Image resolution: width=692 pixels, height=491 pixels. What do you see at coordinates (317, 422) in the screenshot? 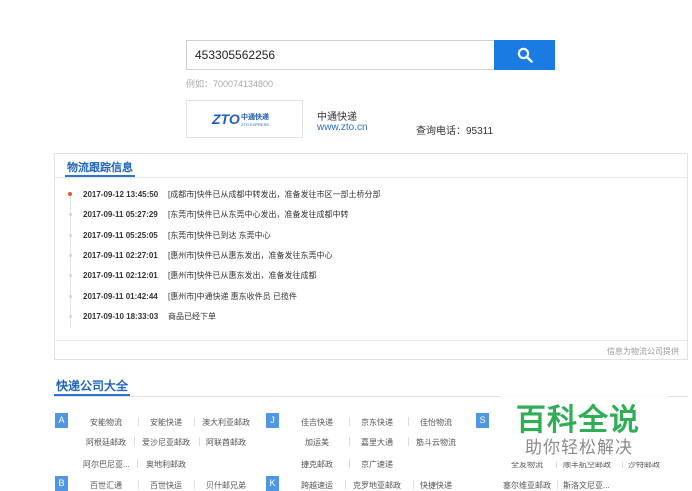
I see `courier-link: 佳吉快递` at bounding box center [317, 422].